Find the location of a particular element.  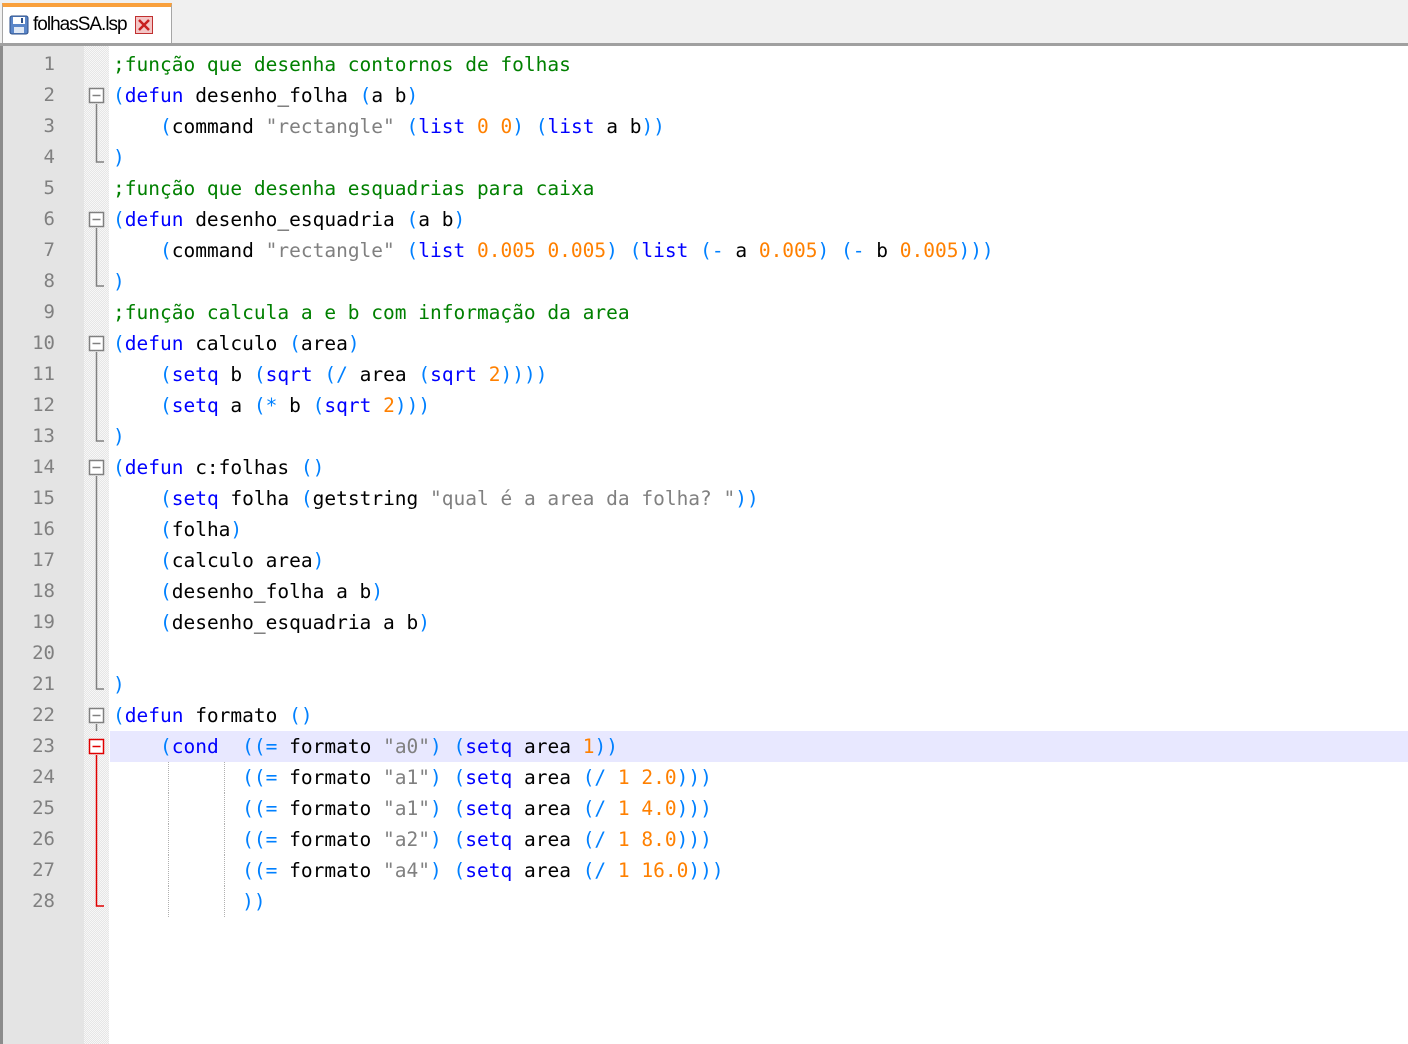

code-line: 8) is located at coordinates (704, 281).